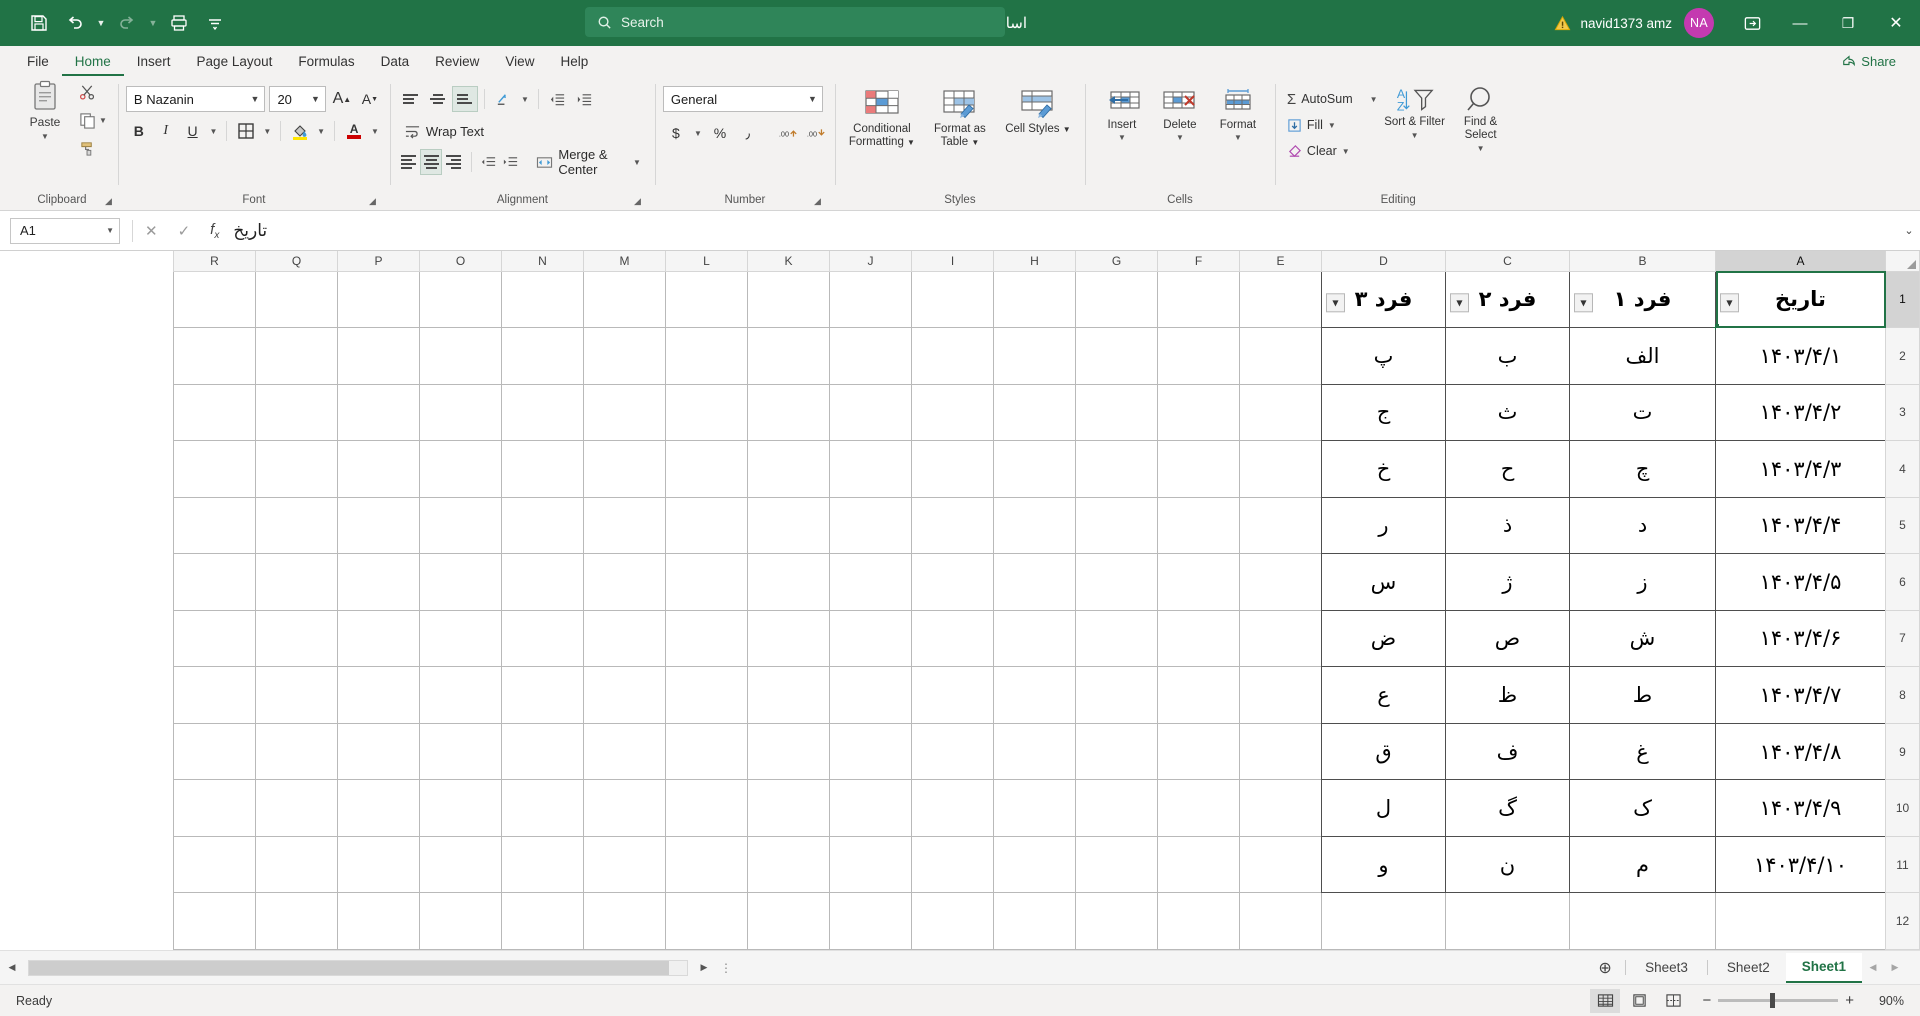 The height and width of the screenshot is (1016, 1920). What do you see at coordinates (1383, 412) in the screenshot?
I see `cell-d3: ج` at bounding box center [1383, 412].